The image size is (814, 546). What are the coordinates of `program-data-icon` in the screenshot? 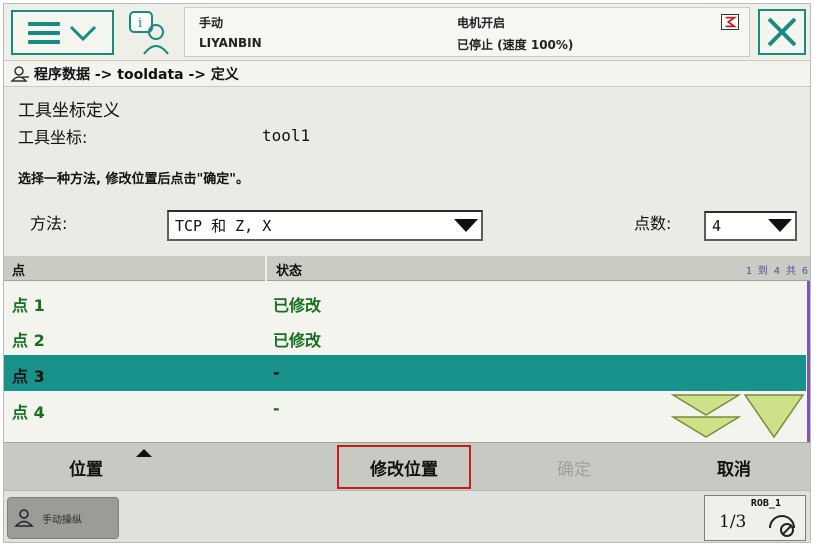 It's located at (19, 73).